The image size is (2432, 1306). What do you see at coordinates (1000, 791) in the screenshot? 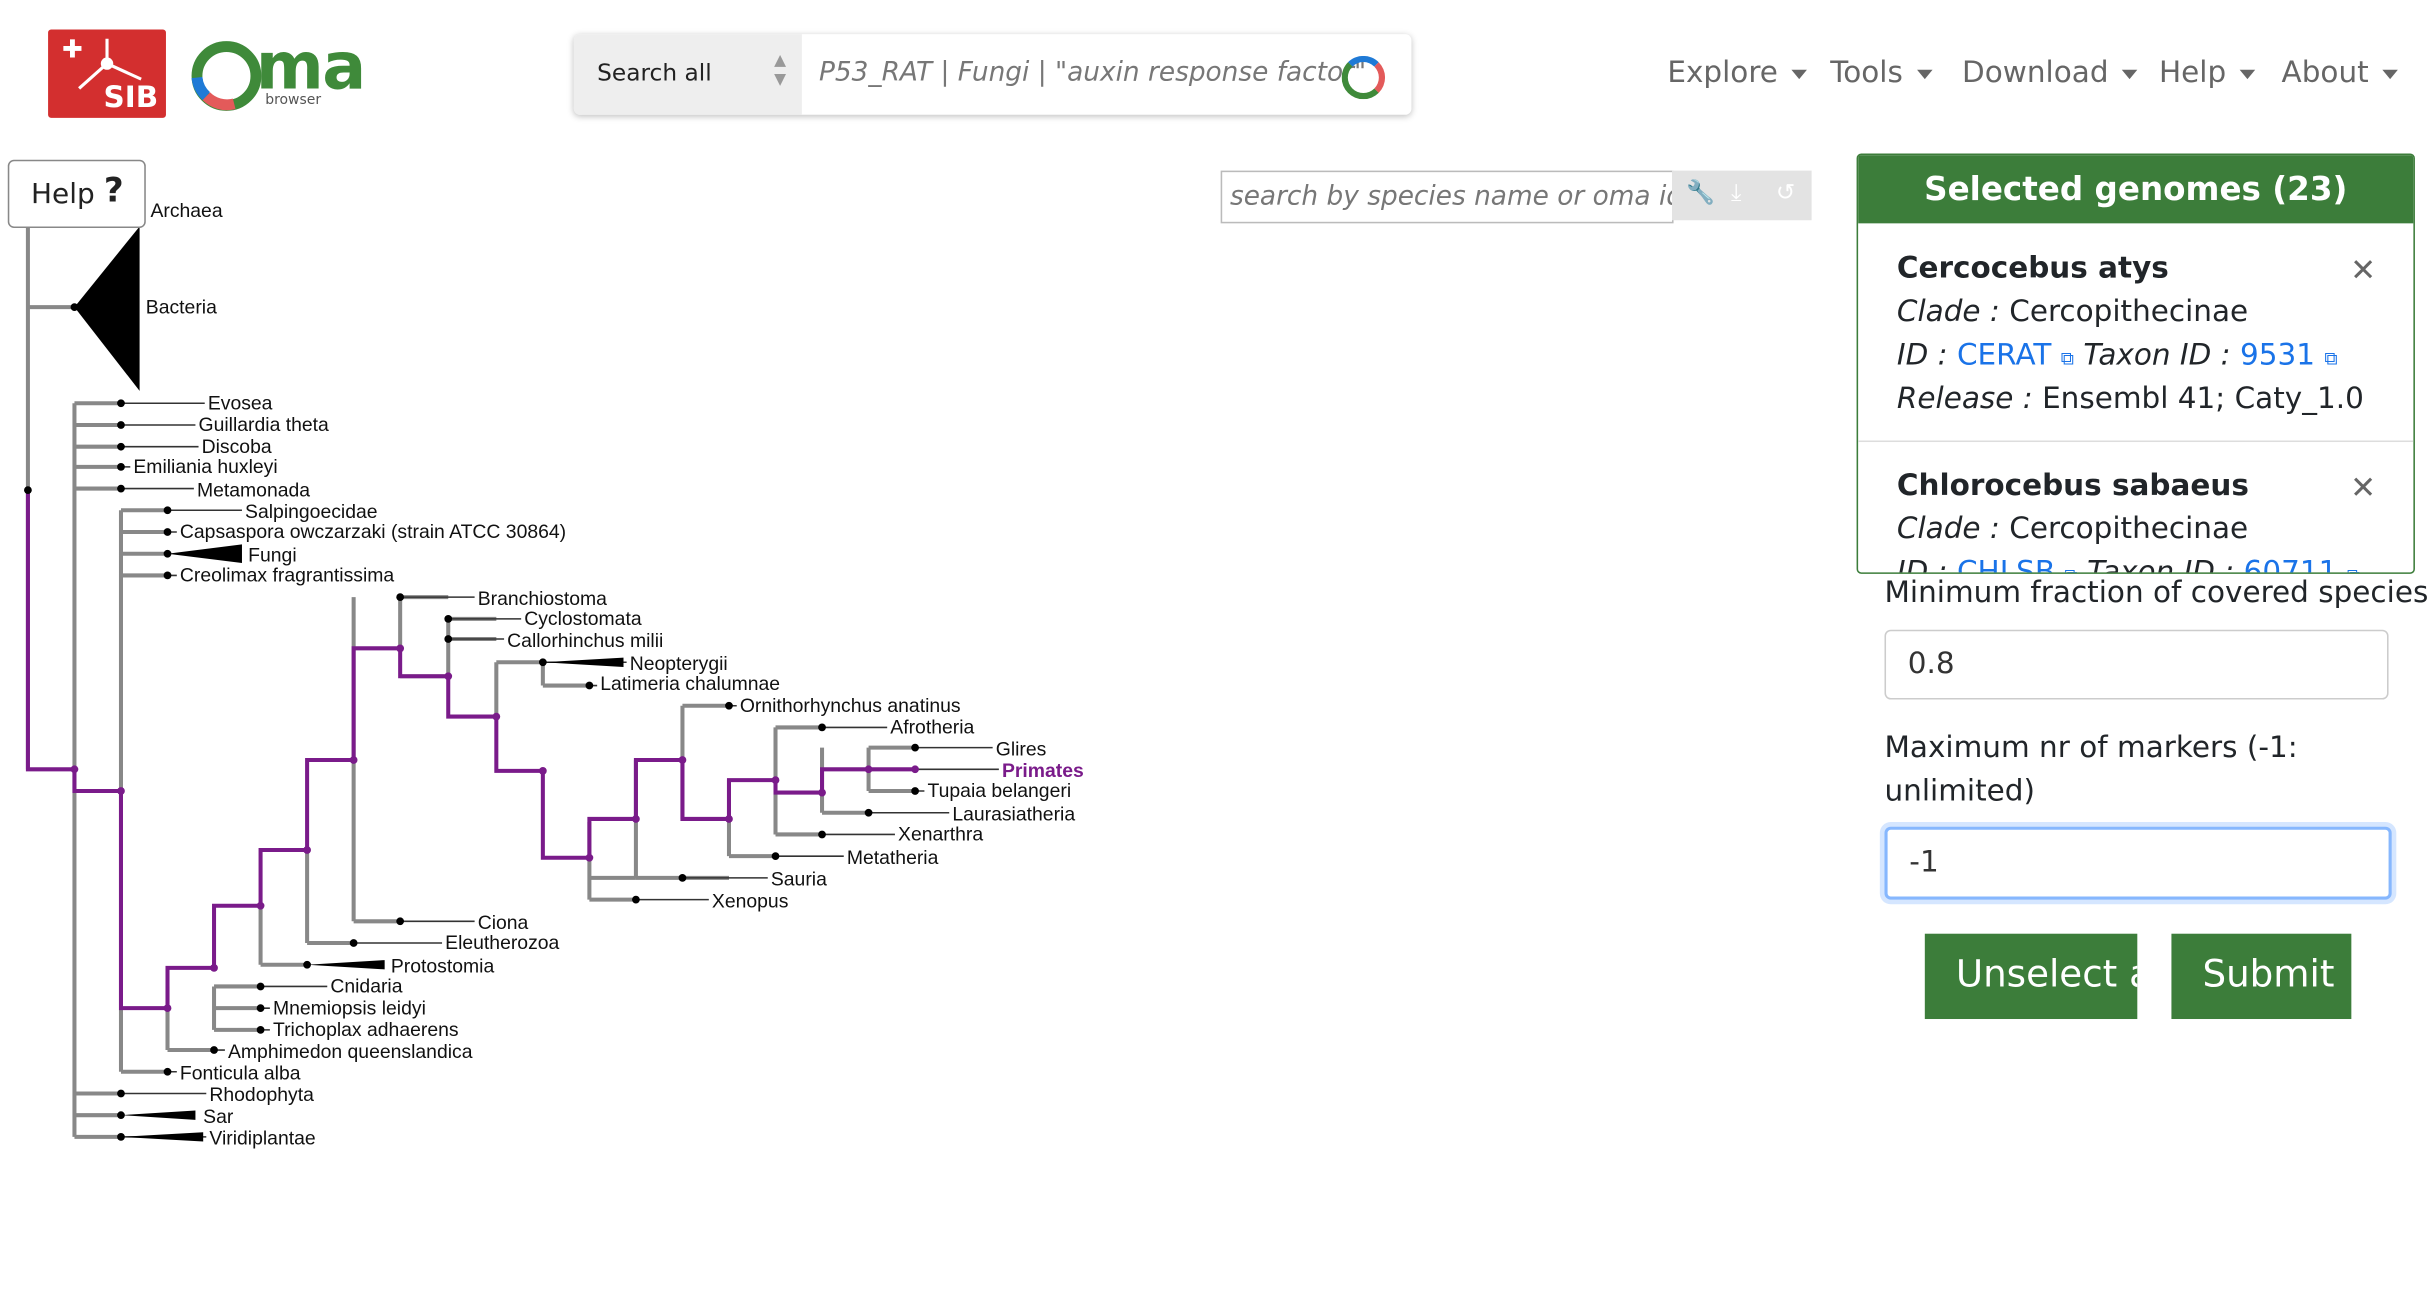
I see `tree-label: Tupaia belangeri` at bounding box center [1000, 791].